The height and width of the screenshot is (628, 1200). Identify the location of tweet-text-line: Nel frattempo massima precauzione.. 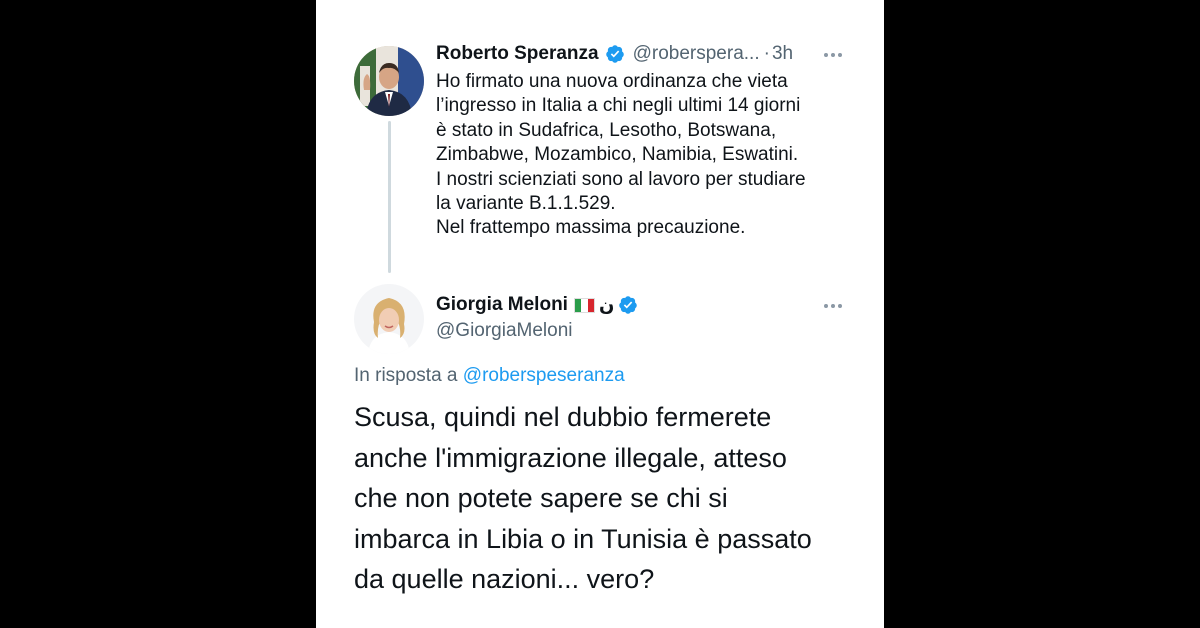
(591, 228).